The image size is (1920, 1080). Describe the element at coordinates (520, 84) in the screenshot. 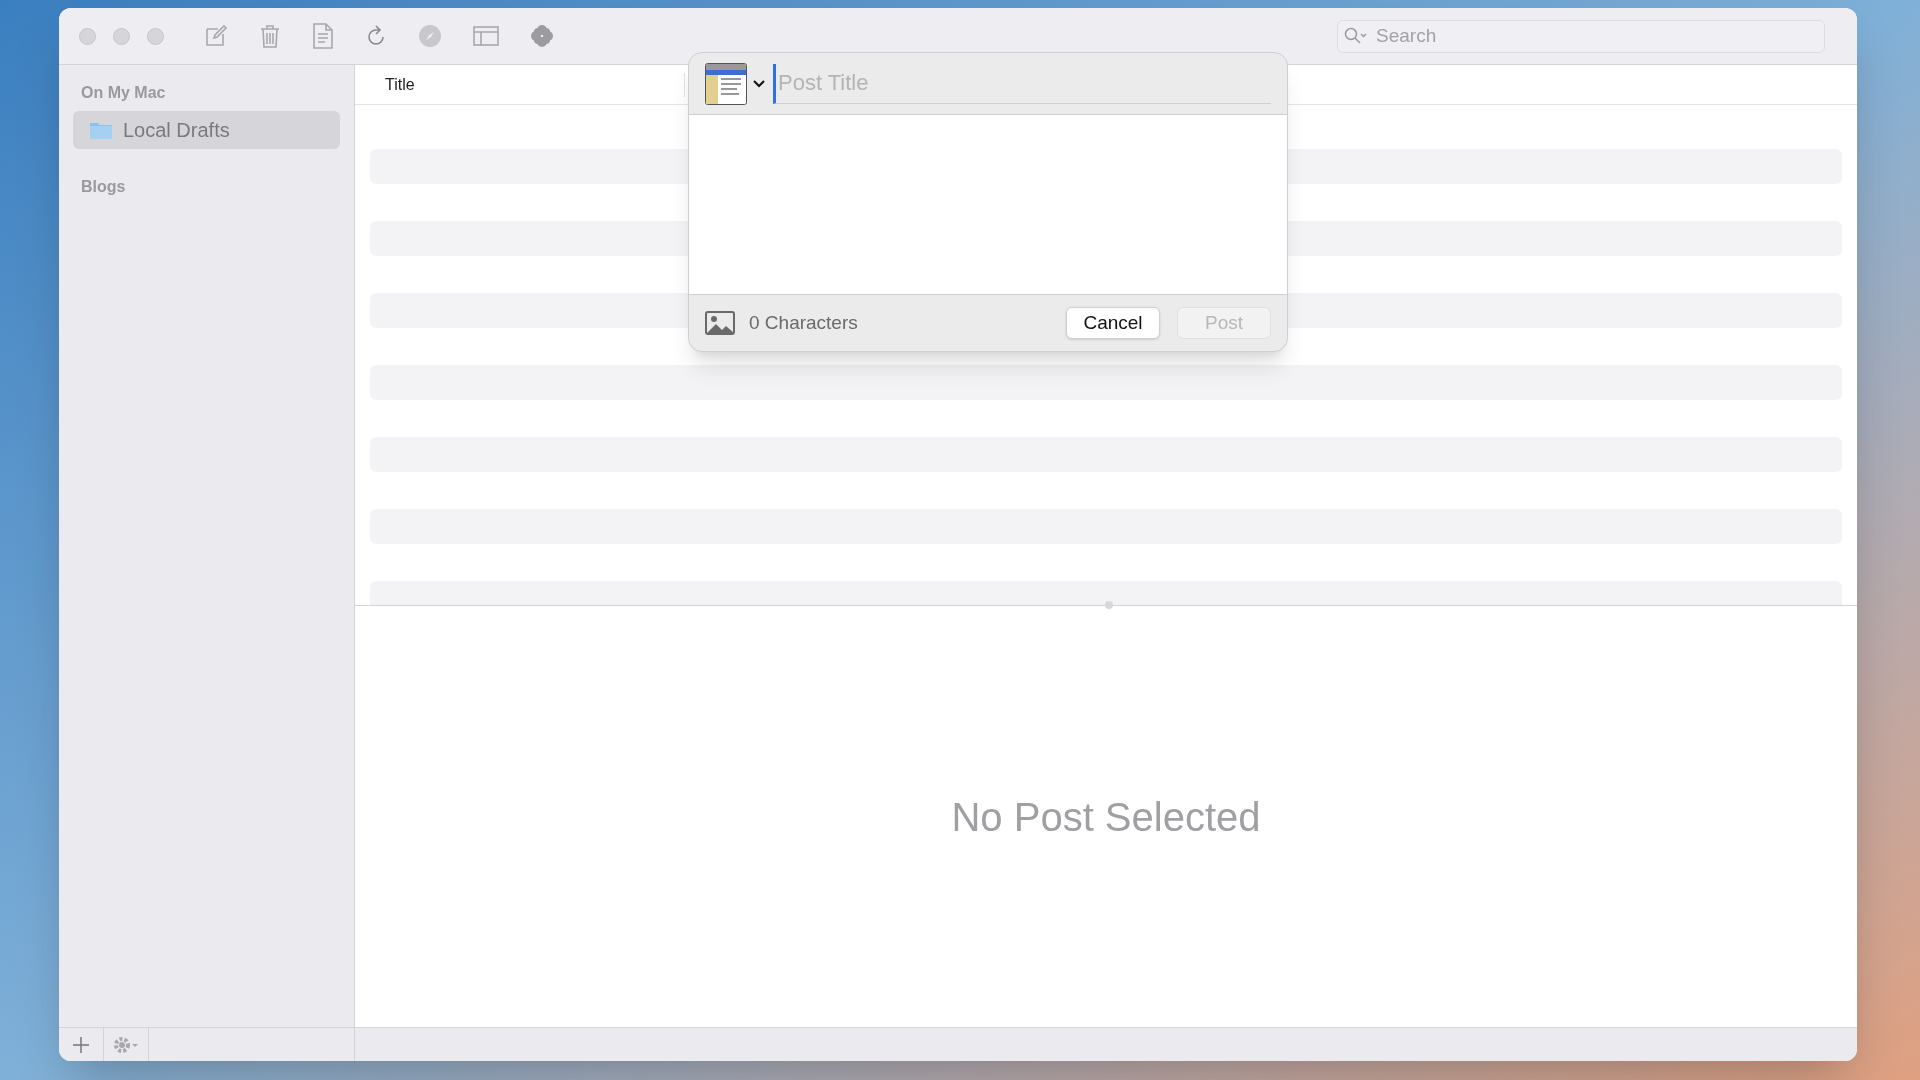

I see `column-header: Title` at that location.